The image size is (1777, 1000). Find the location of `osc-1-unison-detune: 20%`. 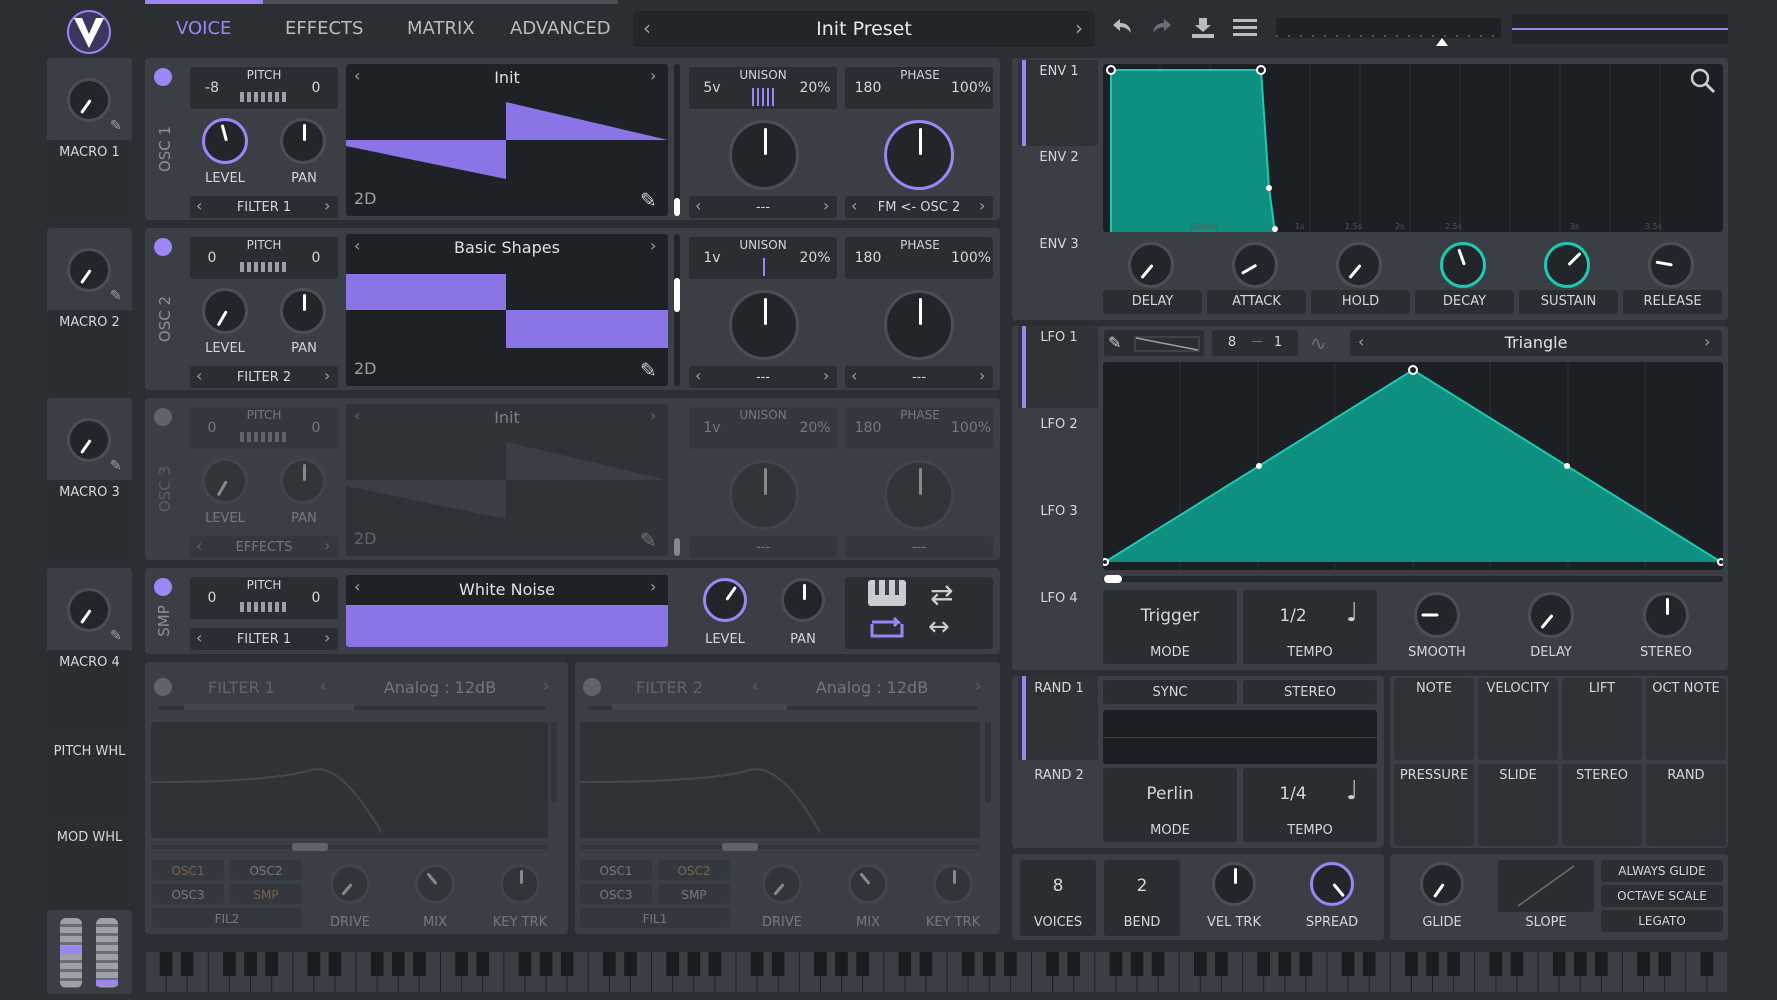

osc-1-unison-detune: 20% is located at coordinates (815, 88).